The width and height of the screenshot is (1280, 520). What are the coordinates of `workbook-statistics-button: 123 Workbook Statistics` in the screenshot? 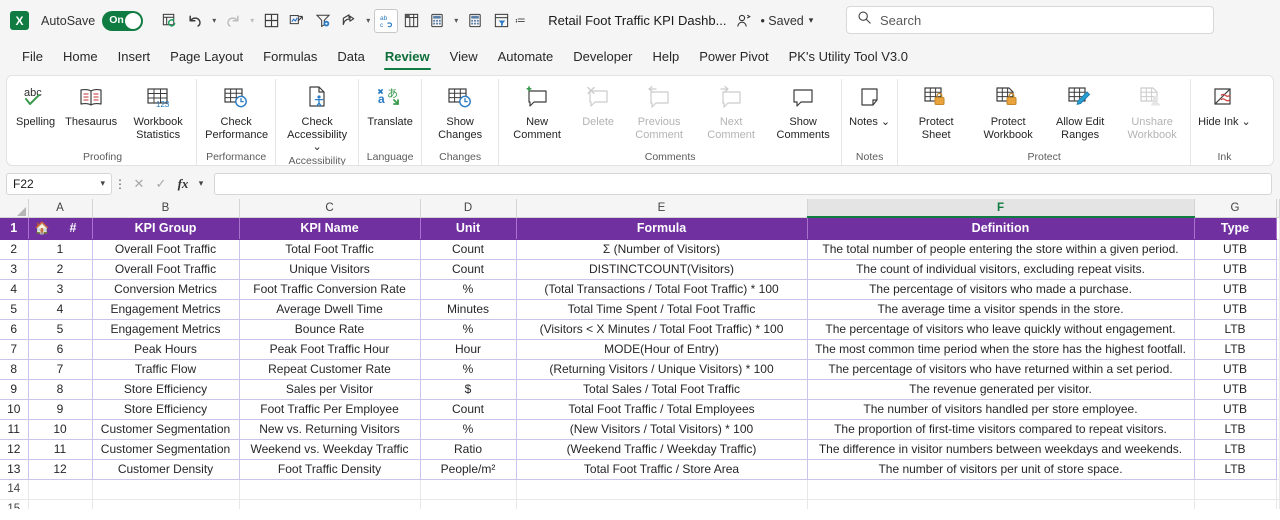 It's located at (158, 110).